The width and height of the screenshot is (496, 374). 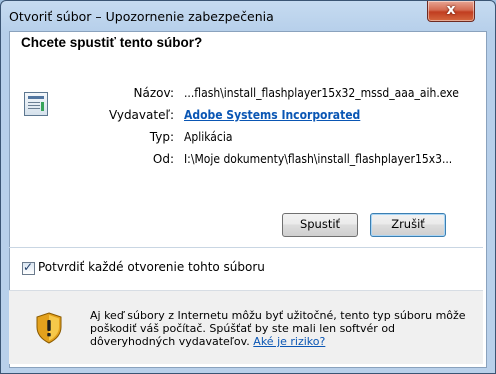 I want to click on name-label: Názov:, so click(x=153, y=93).